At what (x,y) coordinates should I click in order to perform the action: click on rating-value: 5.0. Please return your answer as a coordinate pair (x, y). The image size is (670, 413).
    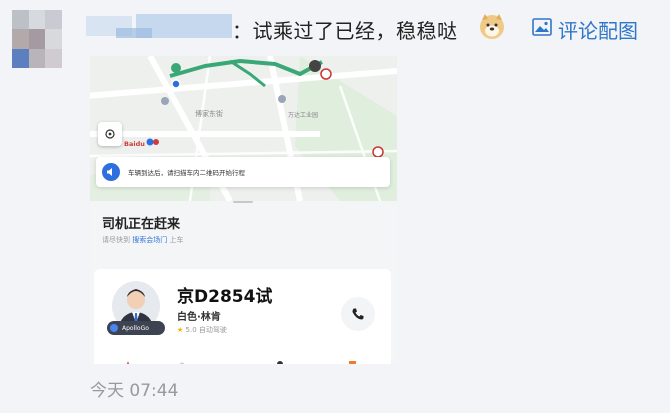
    Looking at the image, I should click on (191, 330).